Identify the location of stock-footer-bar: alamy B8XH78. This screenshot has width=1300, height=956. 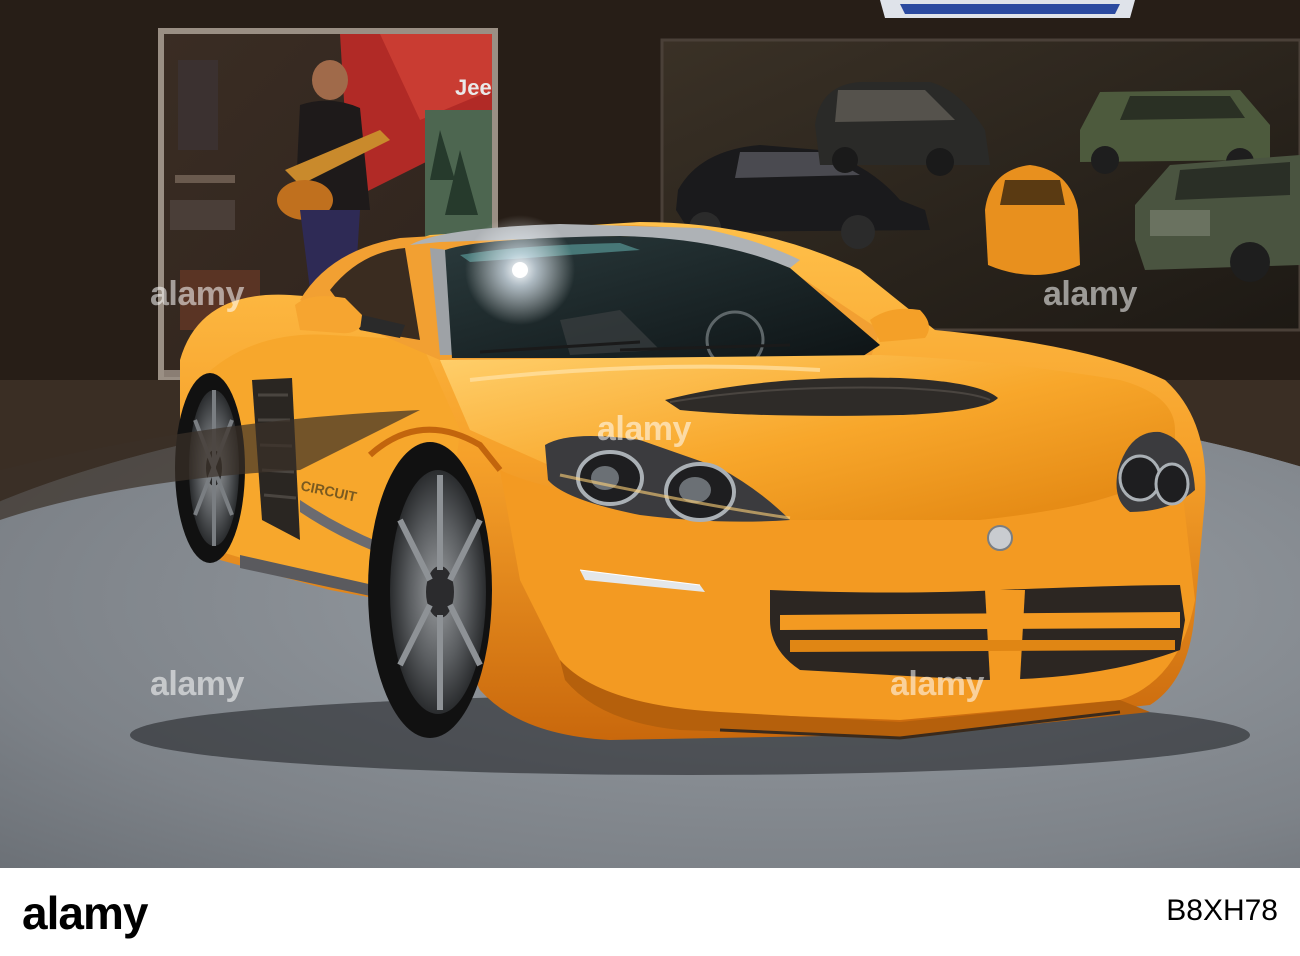
(650, 912).